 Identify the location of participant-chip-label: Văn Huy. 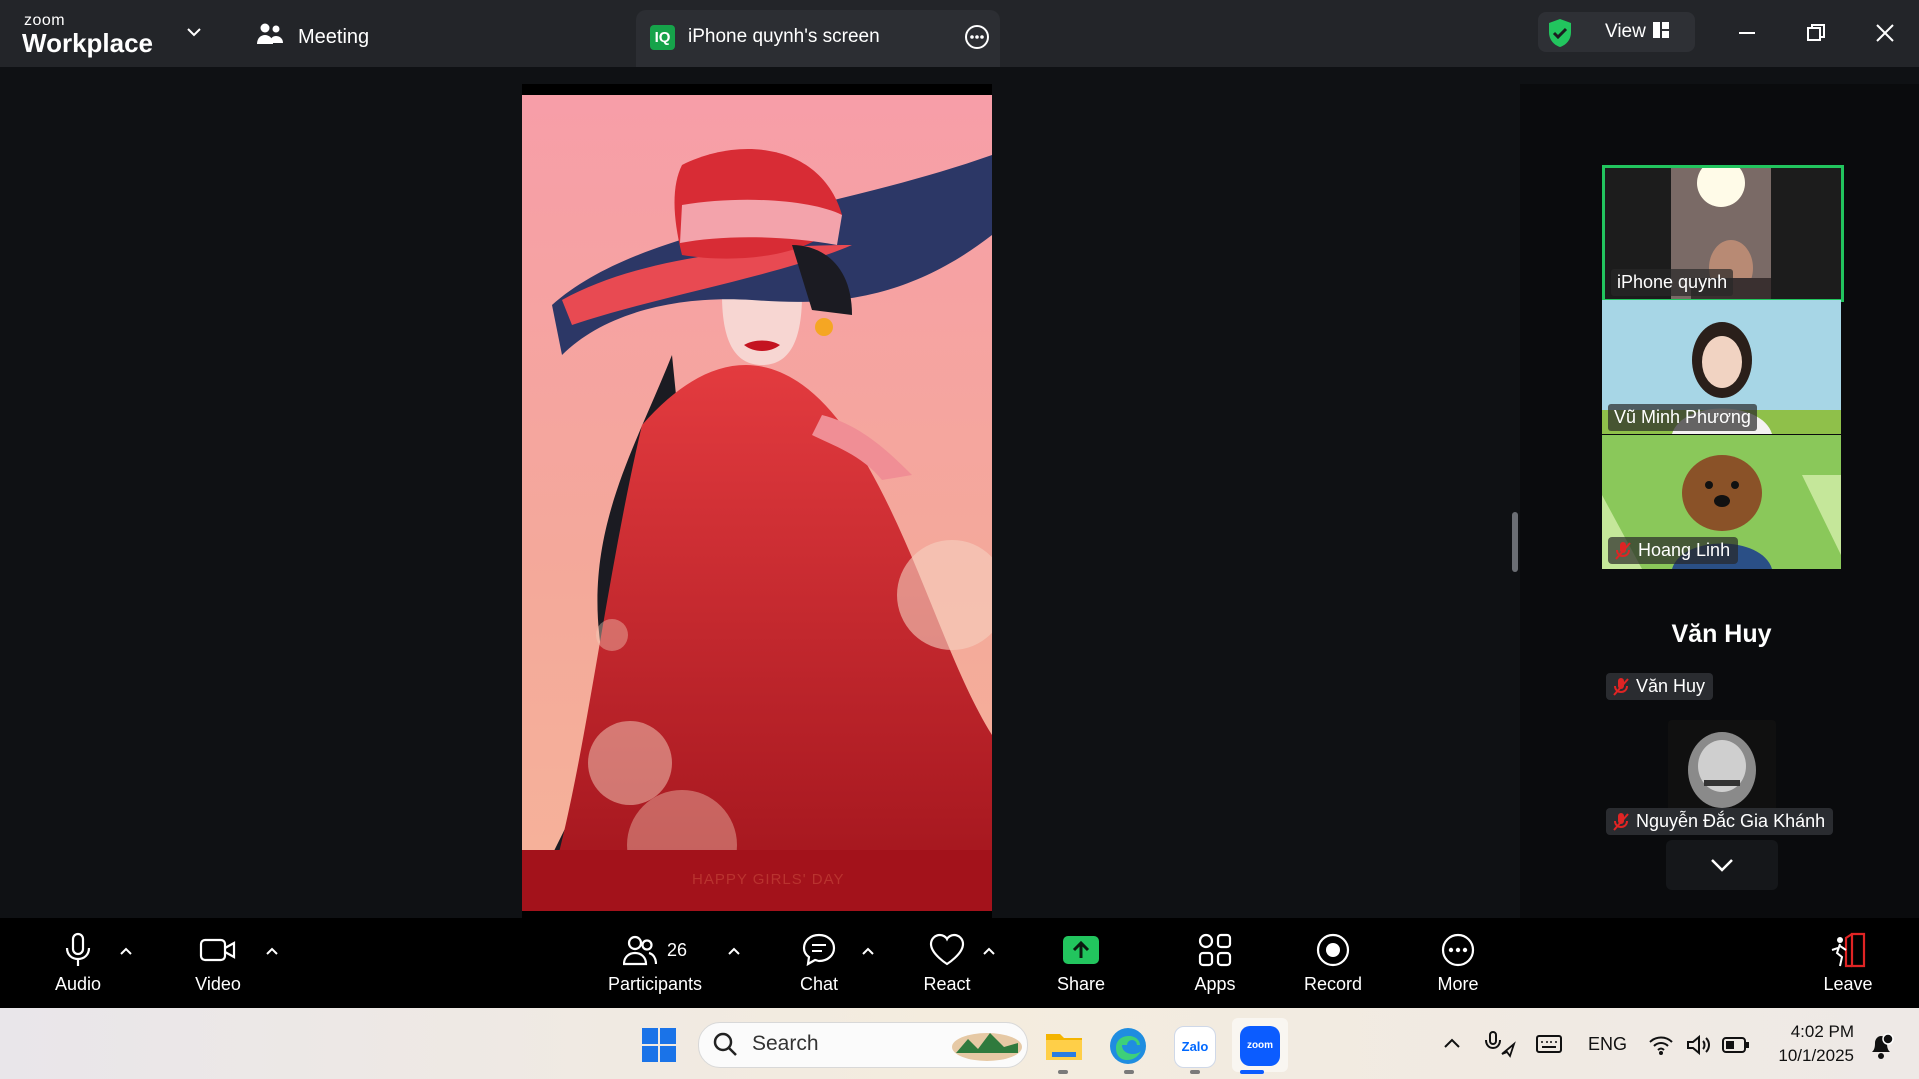
(1671, 686).